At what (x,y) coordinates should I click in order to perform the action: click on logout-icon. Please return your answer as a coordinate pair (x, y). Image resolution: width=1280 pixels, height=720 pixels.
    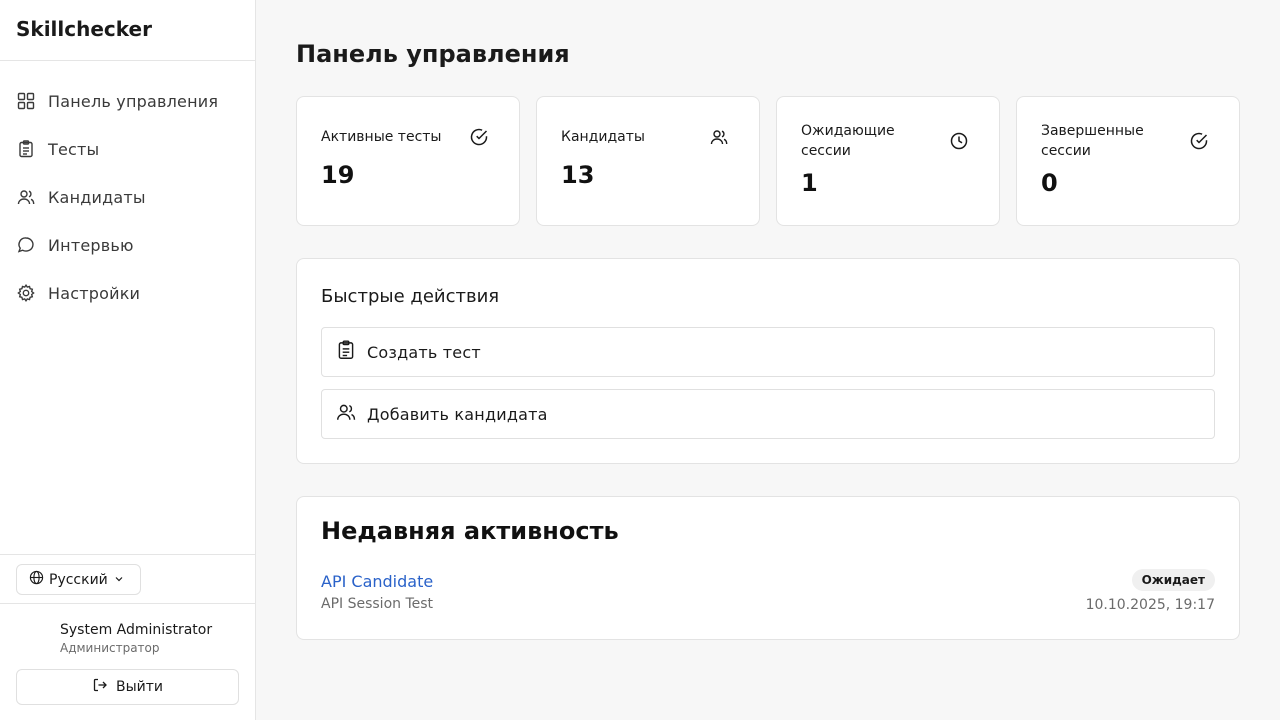
    Looking at the image, I should click on (100, 687).